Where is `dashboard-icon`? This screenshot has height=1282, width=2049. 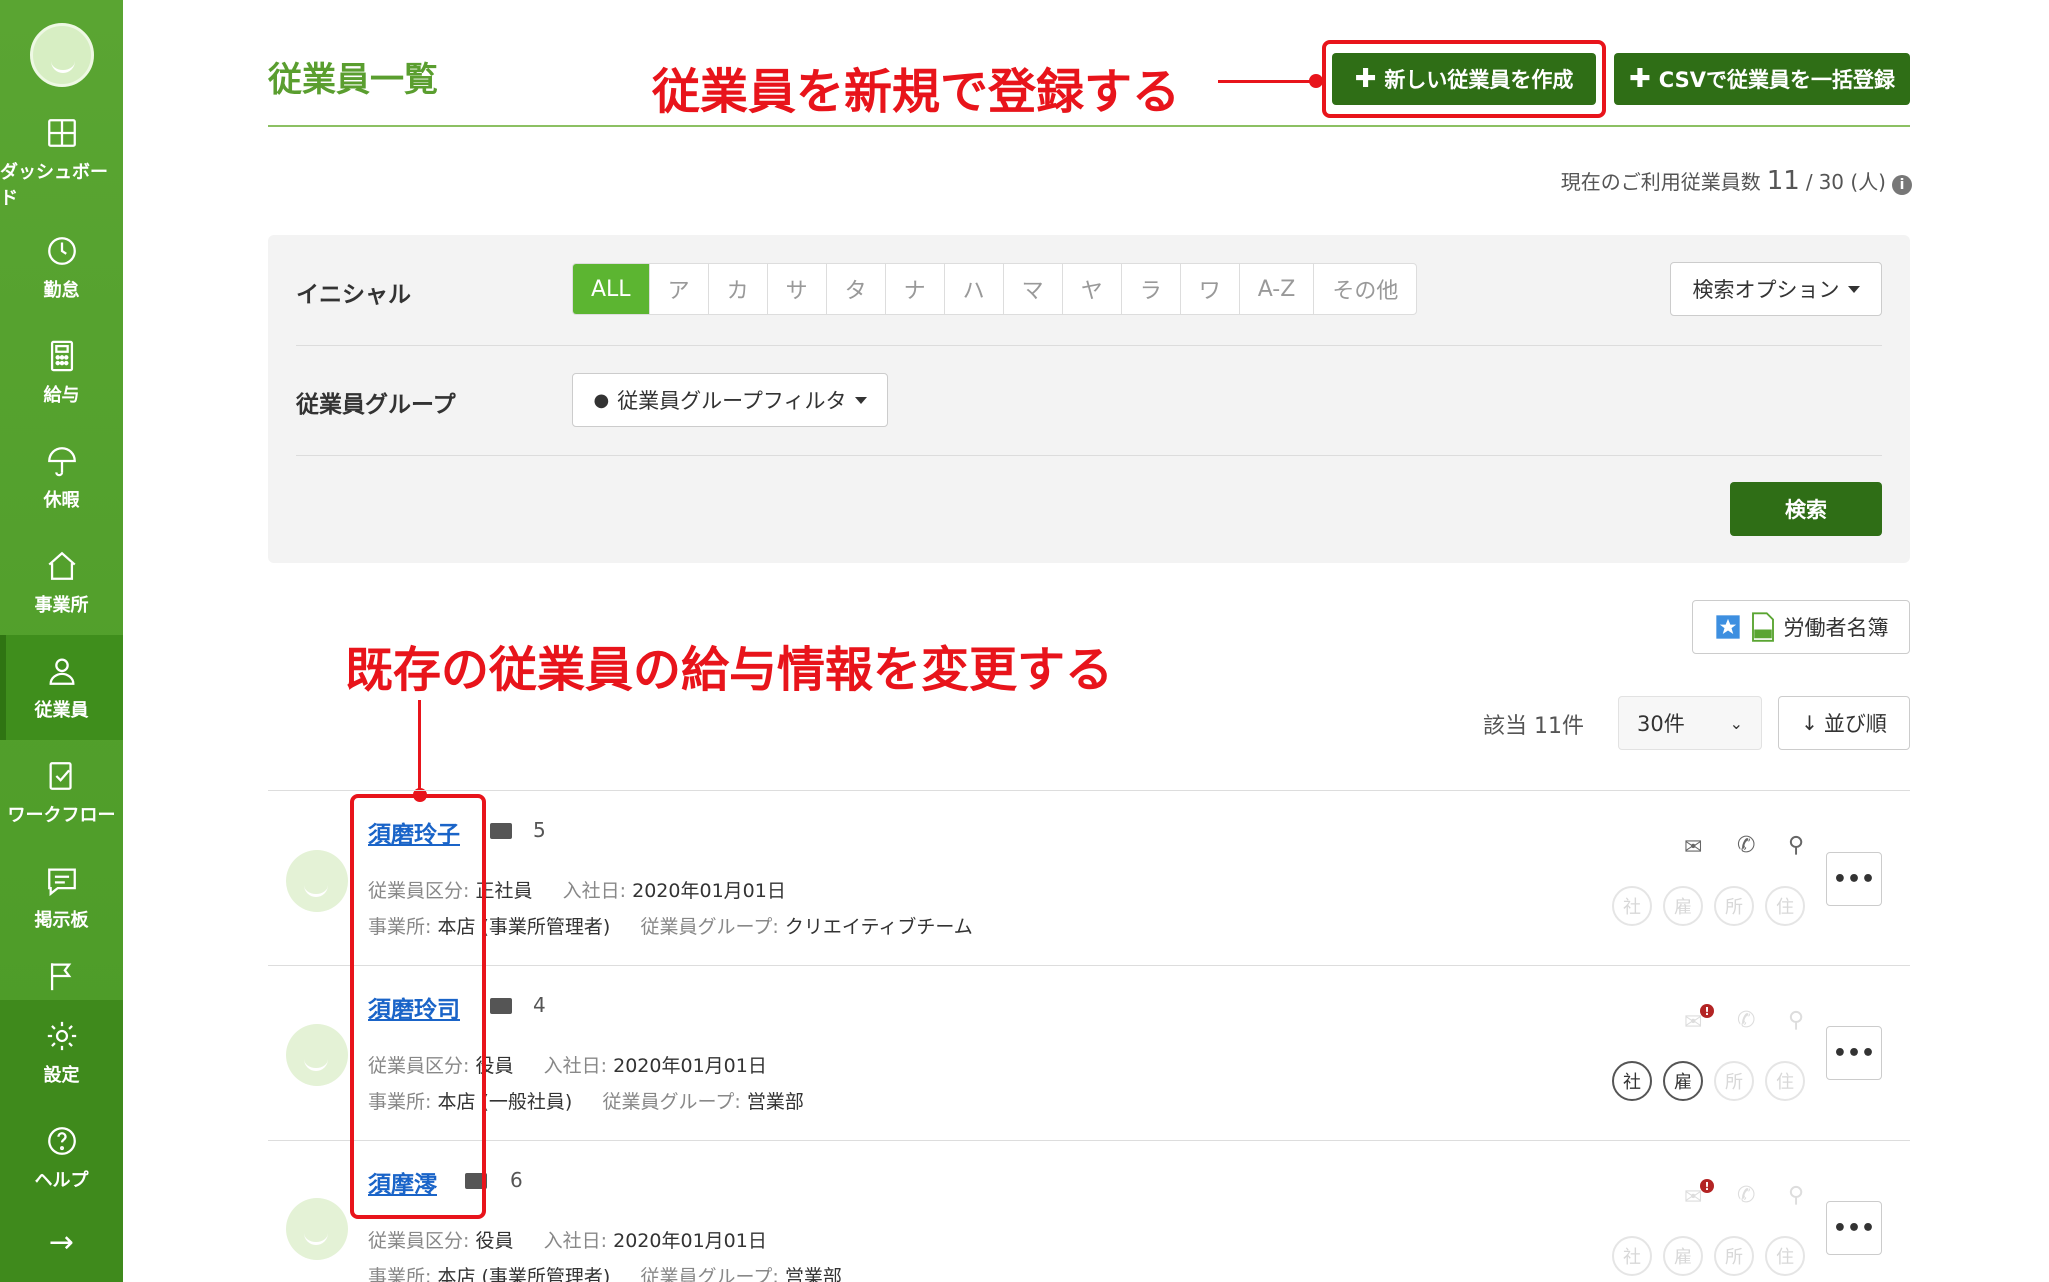 dashboard-icon is located at coordinates (61, 132).